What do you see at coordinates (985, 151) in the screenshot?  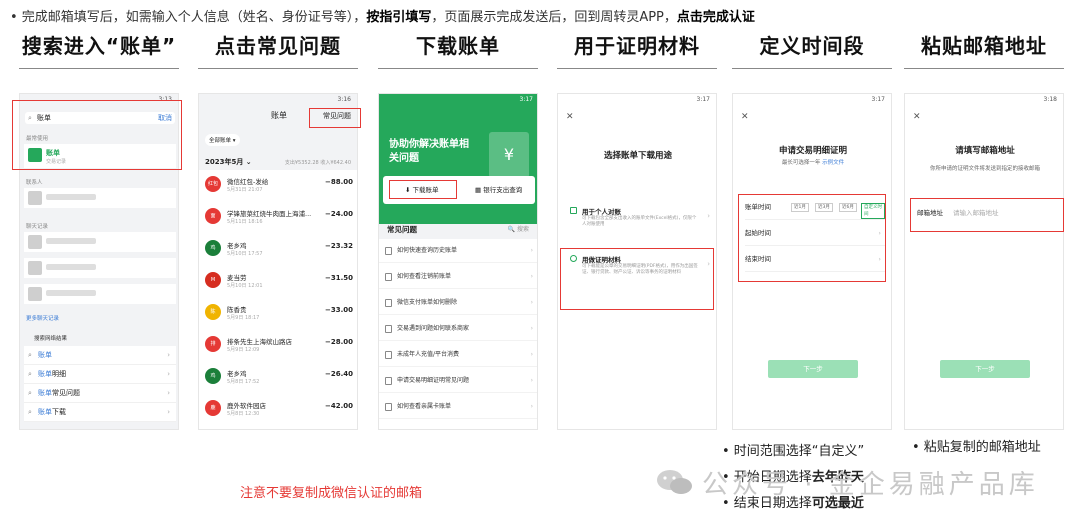 I see `page-title: 请填写邮箱地址` at bounding box center [985, 151].